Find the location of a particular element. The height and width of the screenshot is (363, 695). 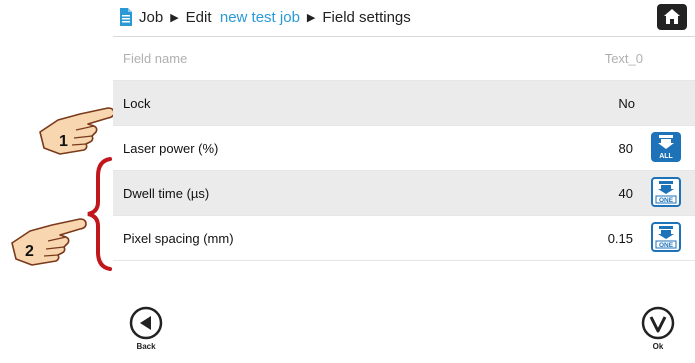

document-icon is located at coordinates (126, 17).